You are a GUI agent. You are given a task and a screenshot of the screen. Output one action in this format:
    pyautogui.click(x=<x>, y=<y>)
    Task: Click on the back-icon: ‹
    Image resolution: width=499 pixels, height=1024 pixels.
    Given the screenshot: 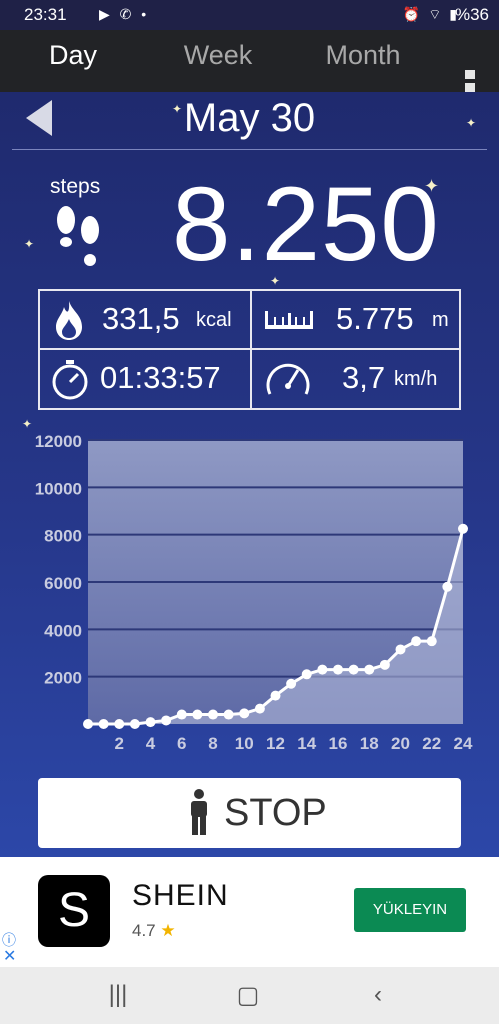 What is the action you would take?
    pyautogui.click(x=378, y=996)
    